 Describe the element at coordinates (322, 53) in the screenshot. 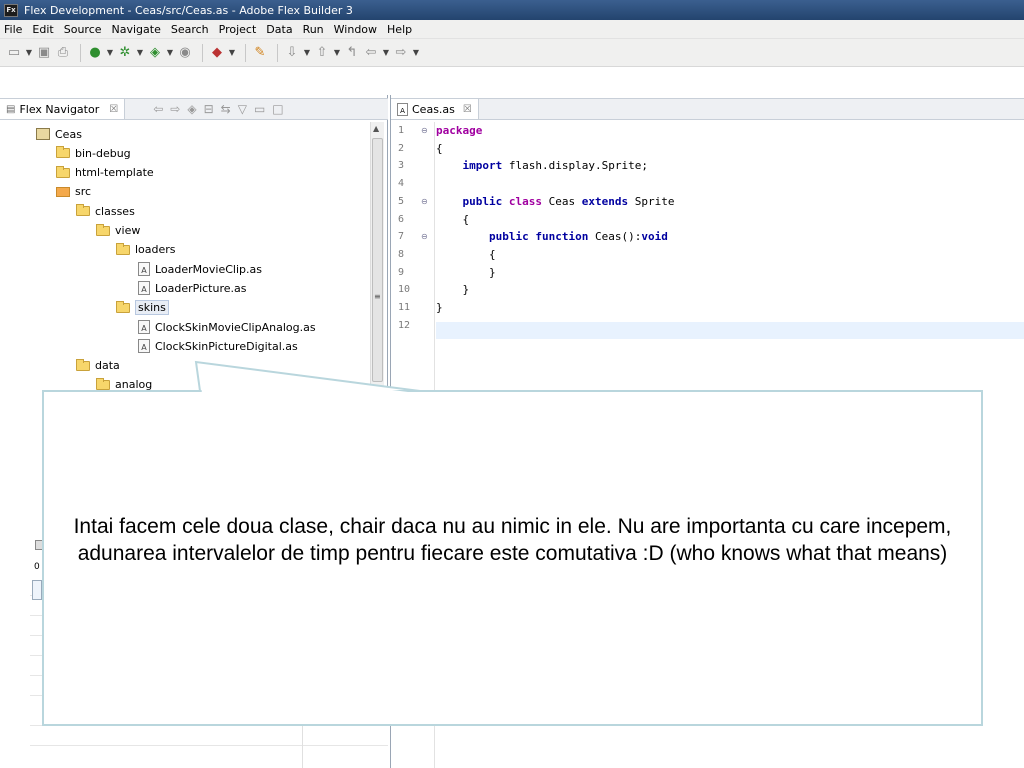

I see `prev-annotation-icon: ⇧` at that location.